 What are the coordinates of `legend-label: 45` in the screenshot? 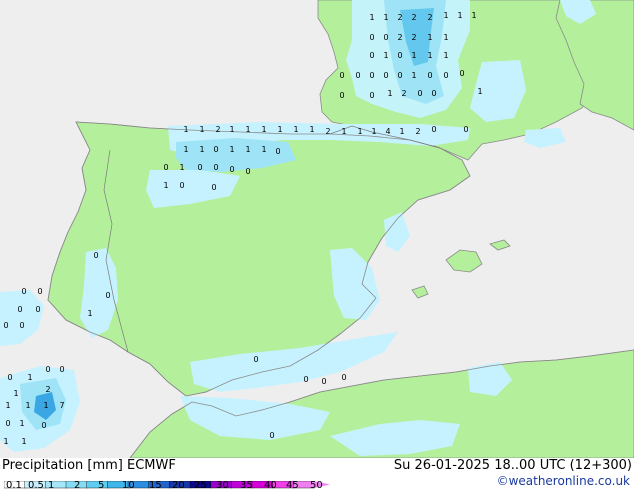 It's located at (292, 485).